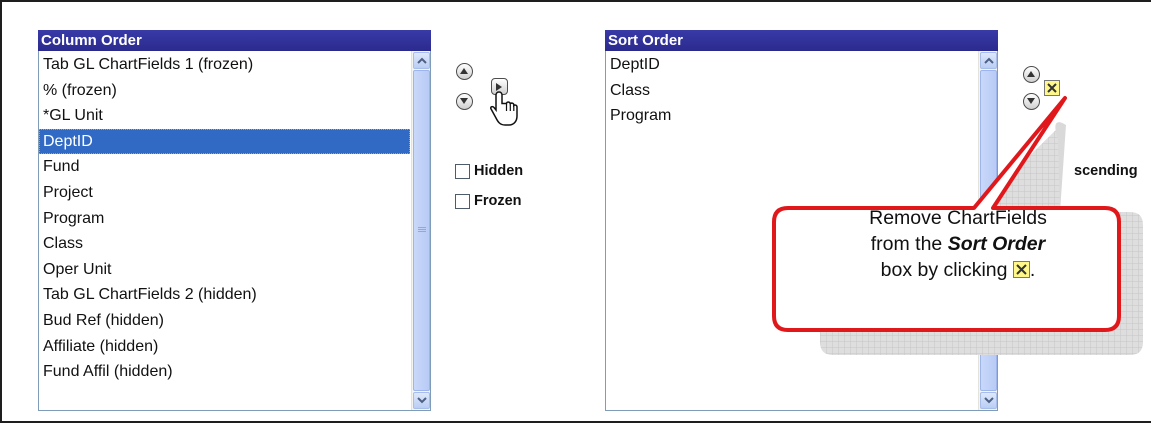 This screenshot has width=1151, height=423. Describe the element at coordinates (462, 201) in the screenshot. I see `frozen-checkbox` at that location.